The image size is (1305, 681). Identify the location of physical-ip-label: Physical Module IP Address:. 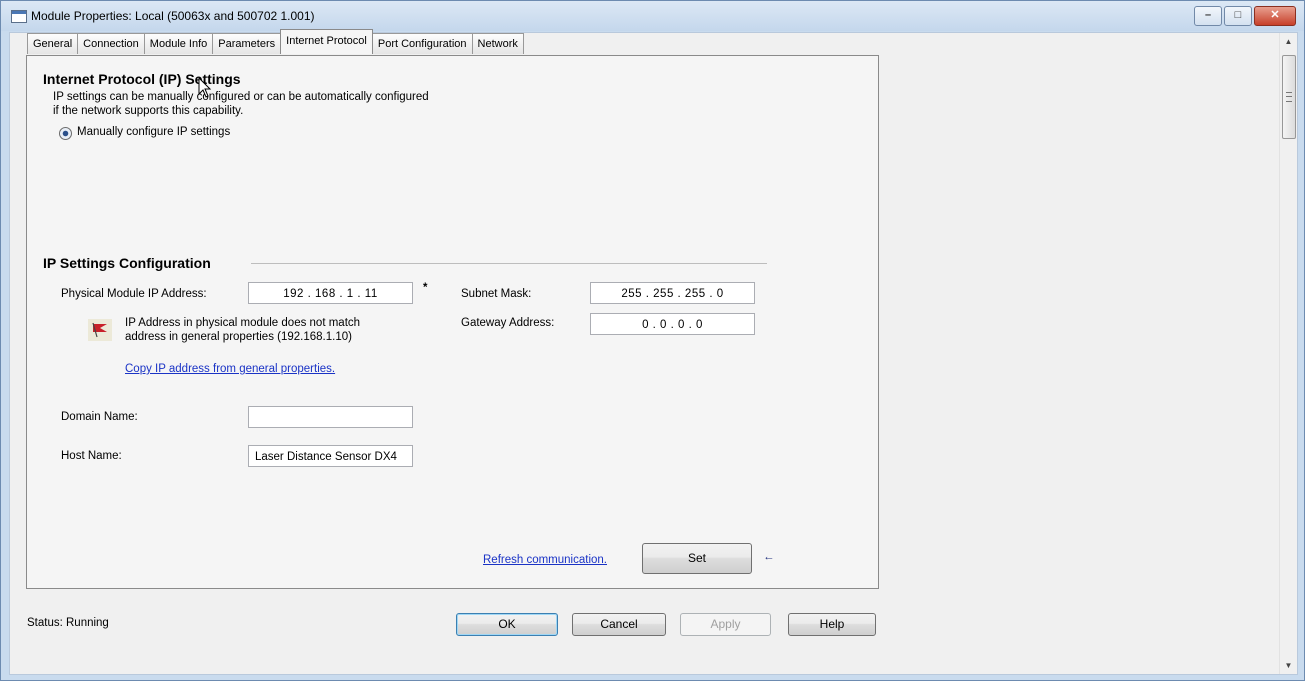
(134, 294).